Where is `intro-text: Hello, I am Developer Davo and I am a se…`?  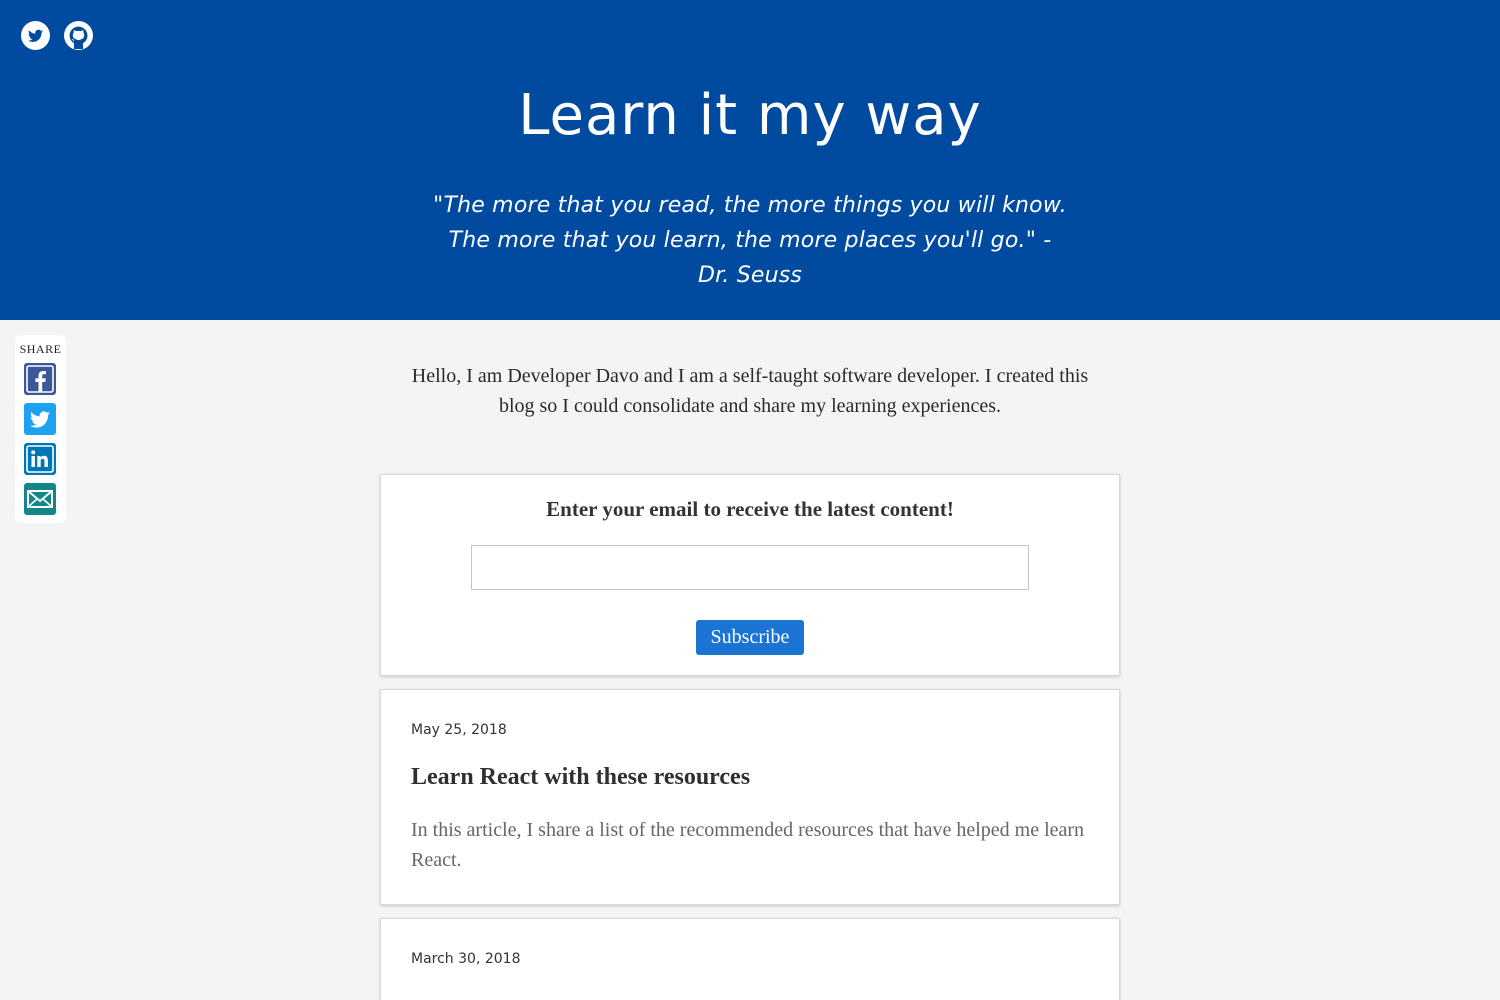 intro-text: Hello, I am Developer Davo and I am a se… is located at coordinates (750, 391).